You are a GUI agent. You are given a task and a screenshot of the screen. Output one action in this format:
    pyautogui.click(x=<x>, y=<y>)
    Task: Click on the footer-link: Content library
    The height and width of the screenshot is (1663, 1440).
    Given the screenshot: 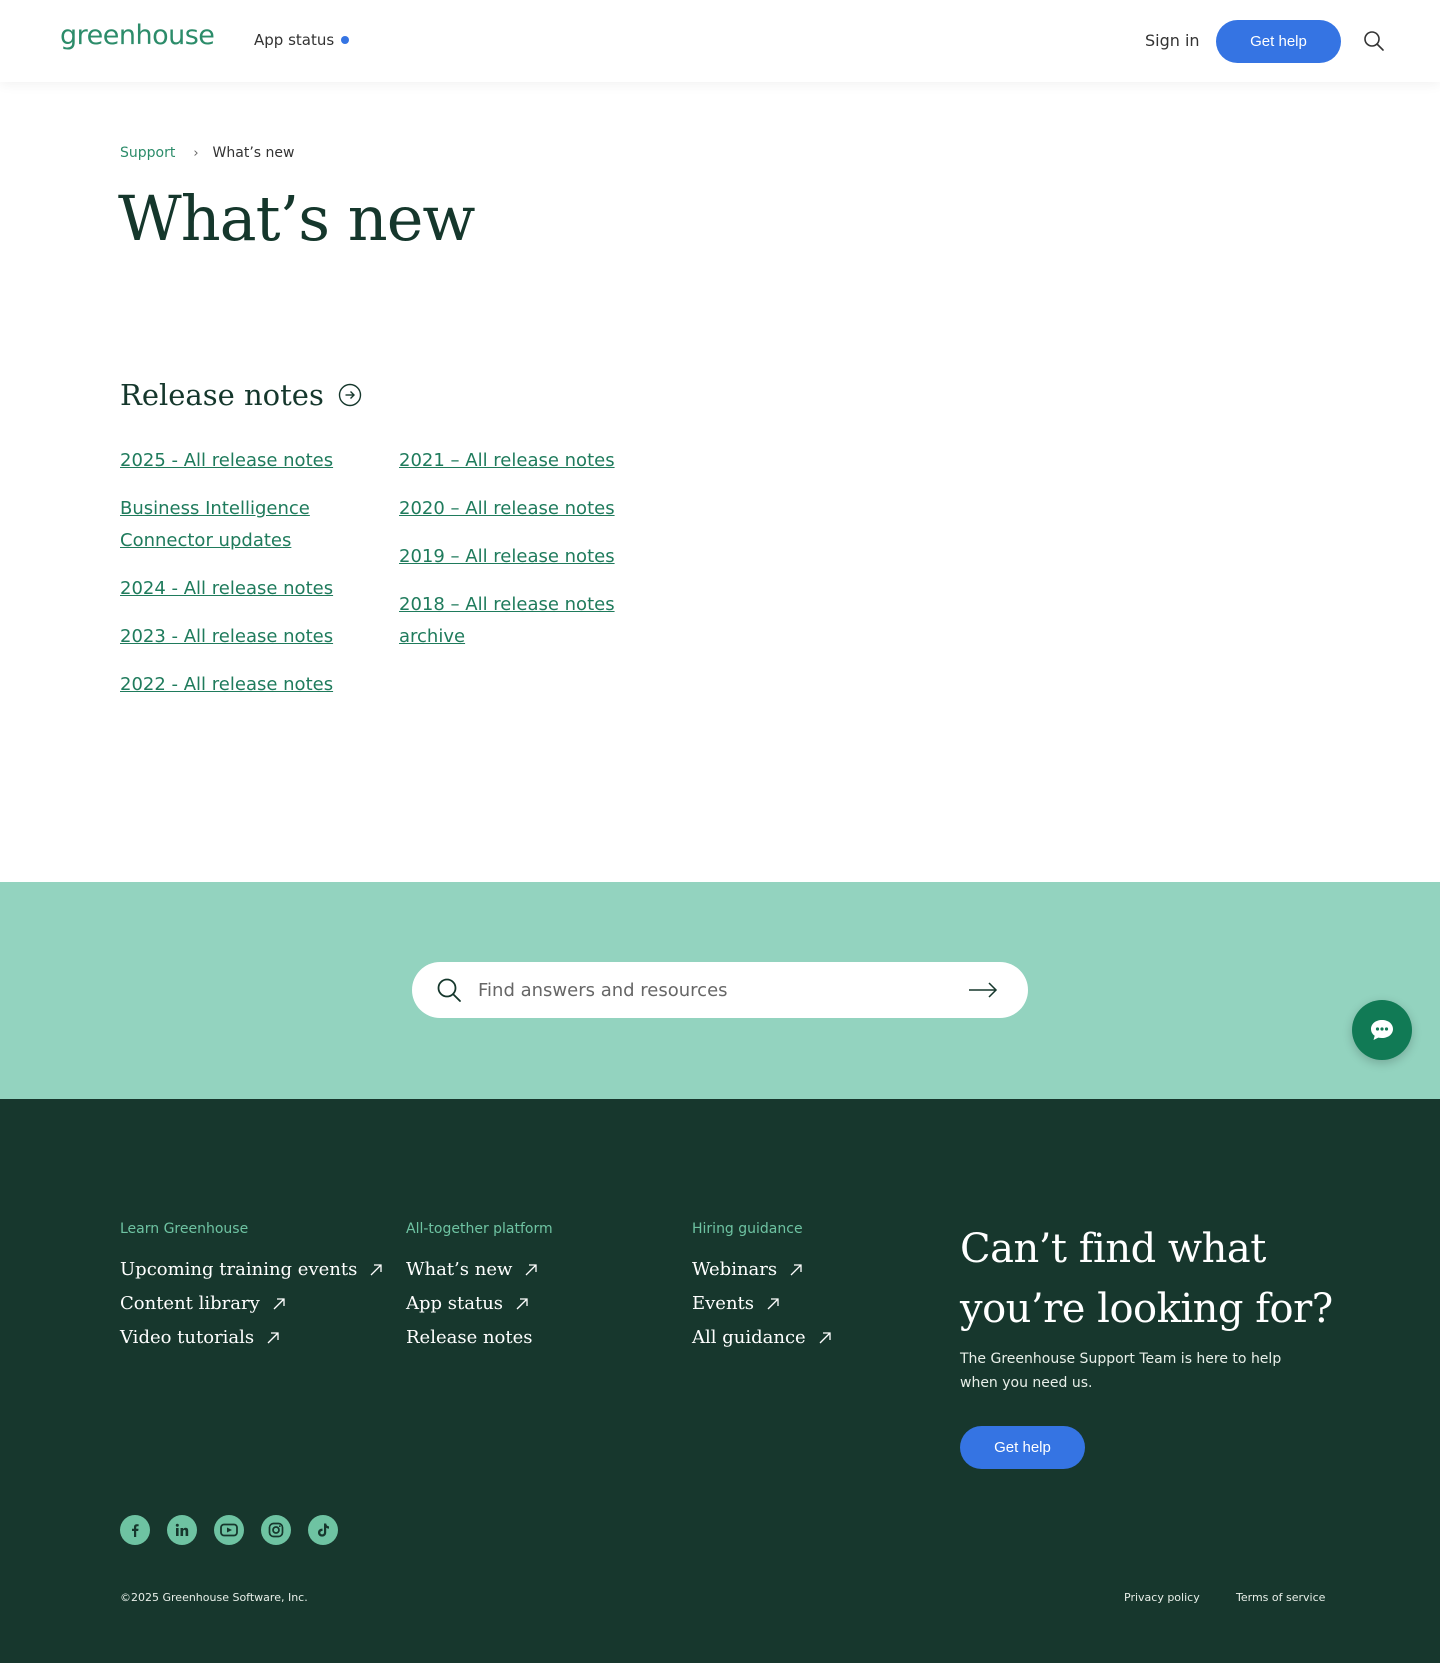 What is the action you would take?
    pyautogui.click(x=251, y=1304)
    